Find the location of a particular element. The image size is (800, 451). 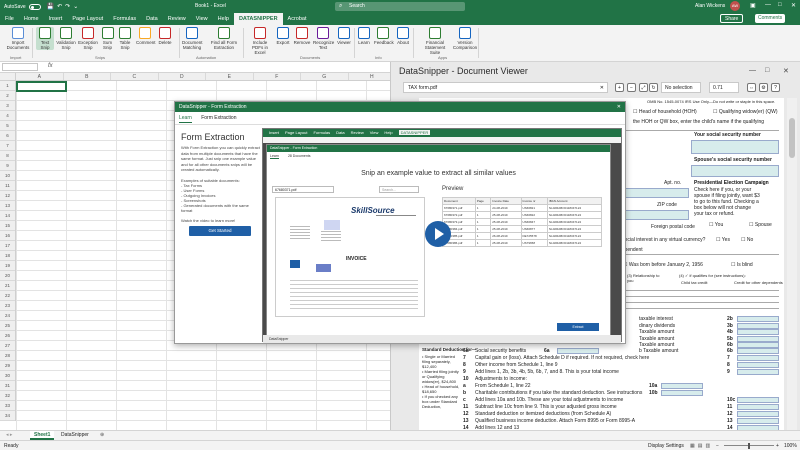

column-header: G is located at coordinates (325, 76).